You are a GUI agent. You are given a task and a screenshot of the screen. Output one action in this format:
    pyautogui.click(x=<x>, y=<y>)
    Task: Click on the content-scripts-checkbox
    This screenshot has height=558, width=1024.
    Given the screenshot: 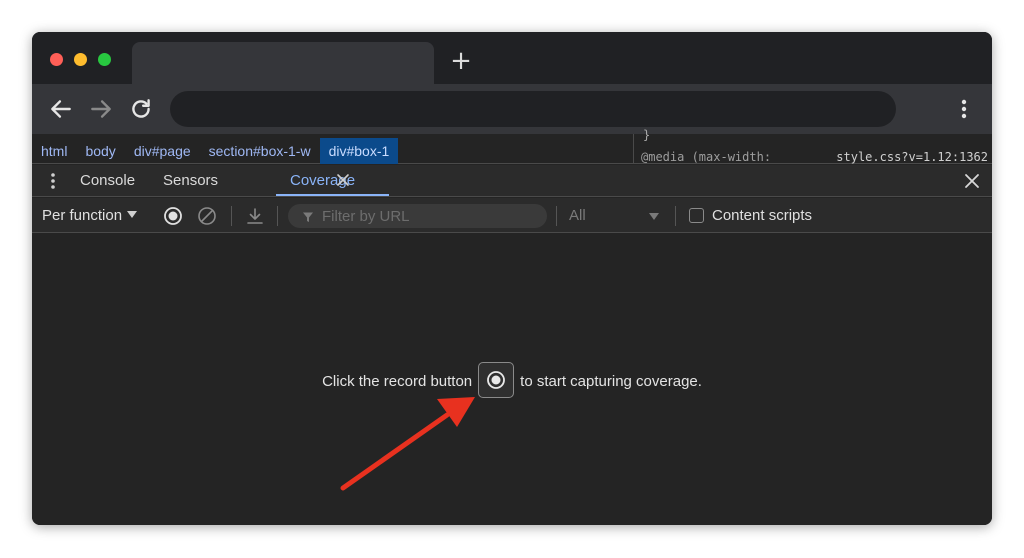 What is the action you would take?
    pyautogui.click(x=696, y=215)
    